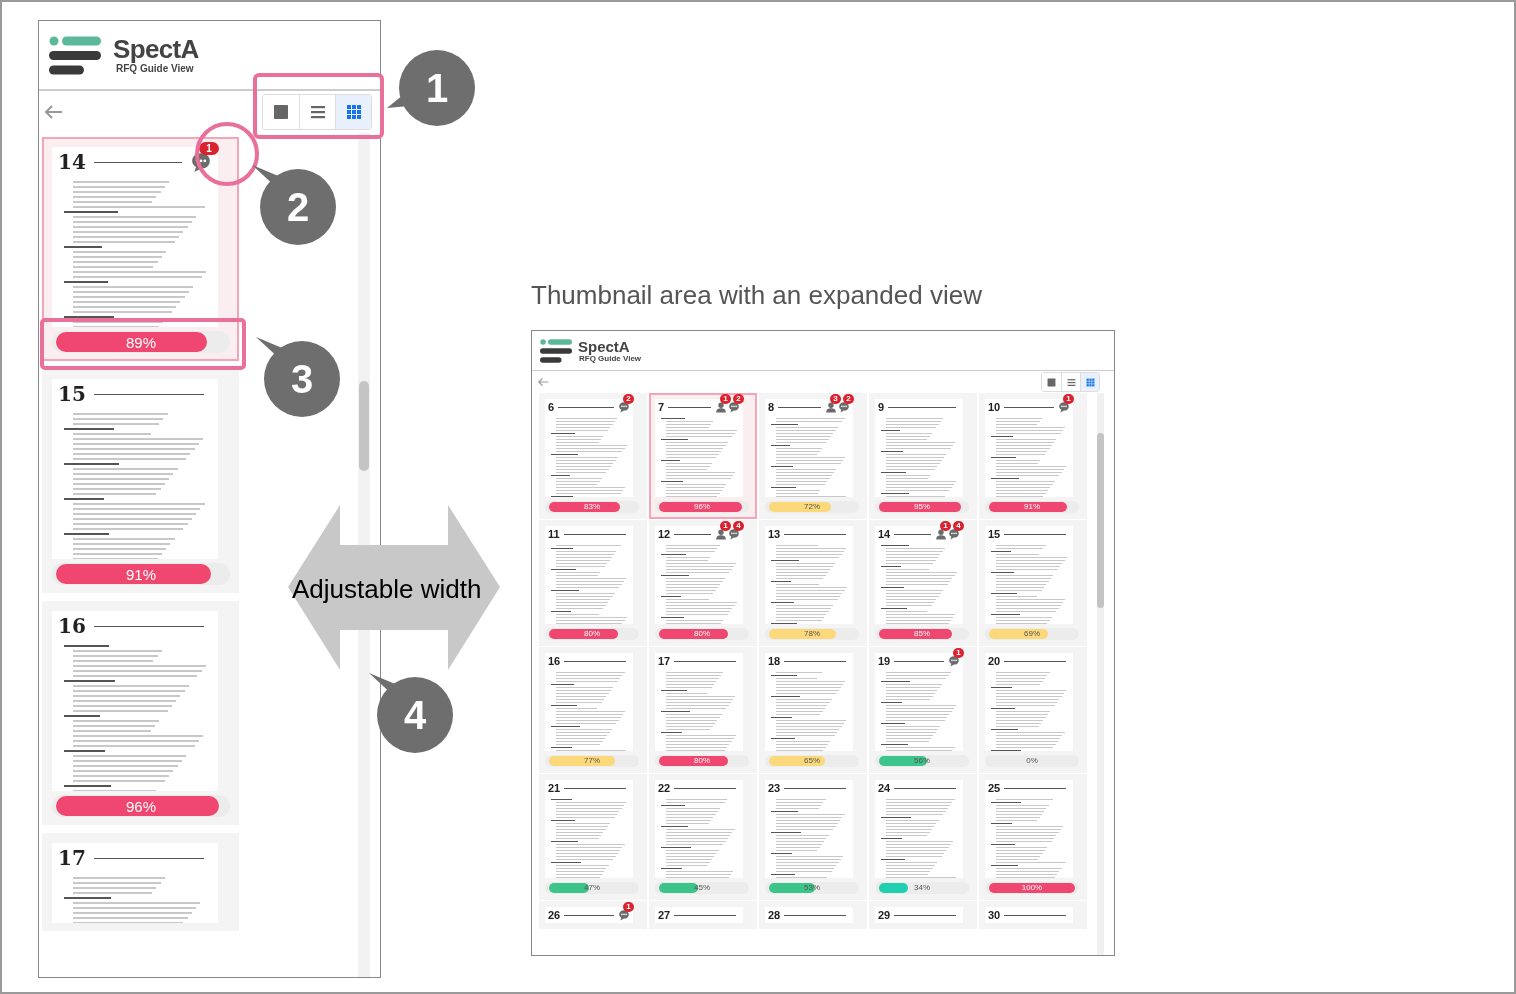 The height and width of the screenshot is (994, 1516). What do you see at coordinates (554, 788) in the screenshot?
I see `page-number: 21` at bounding box center [554, 788].